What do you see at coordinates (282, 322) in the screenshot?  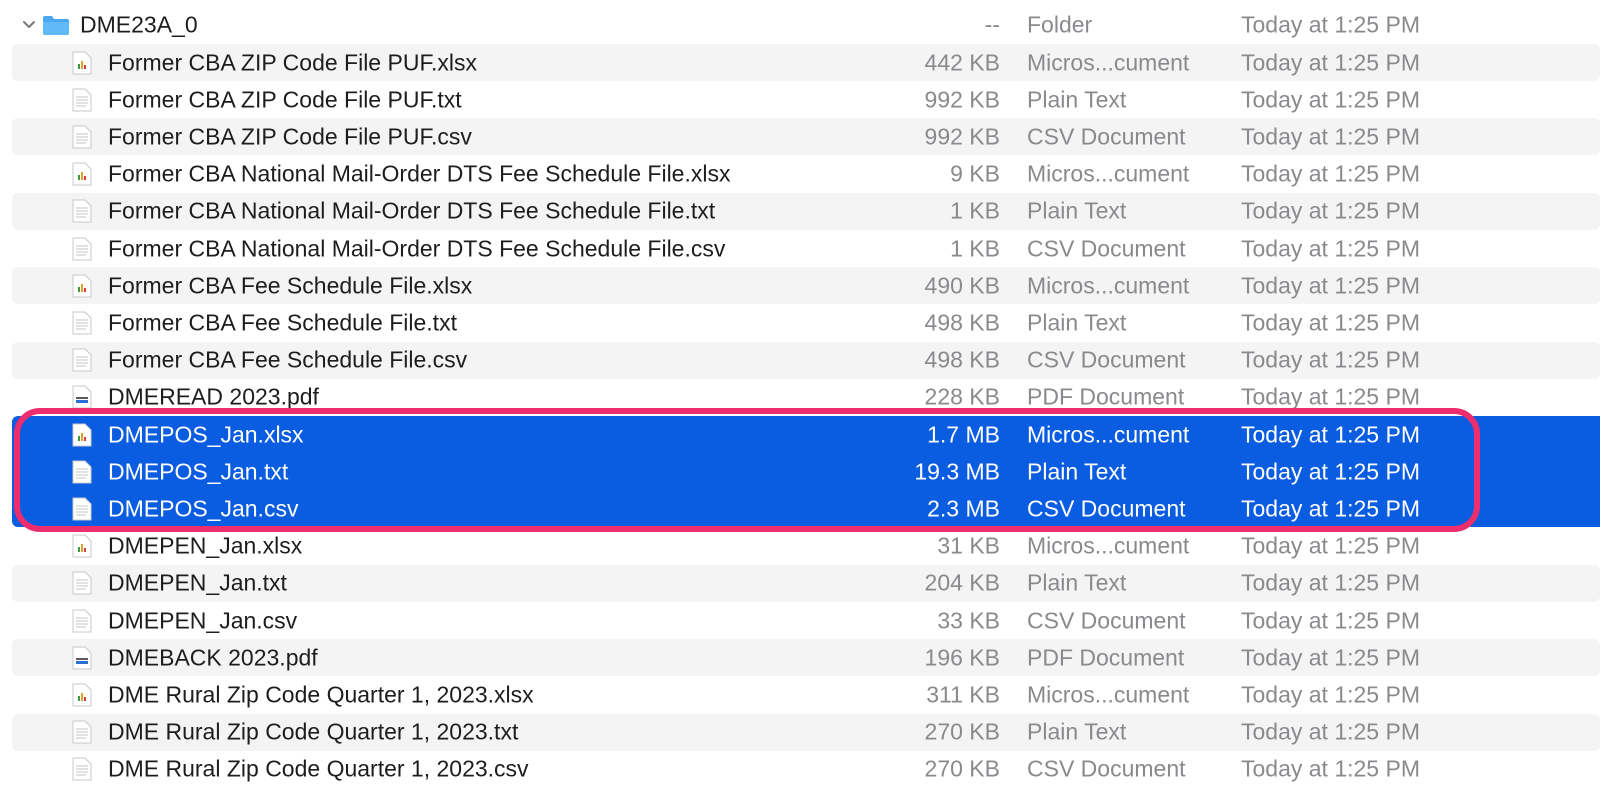 I see `file-name: Former CBA Fee Schedule File.txt` at bounding box center [282, 322].